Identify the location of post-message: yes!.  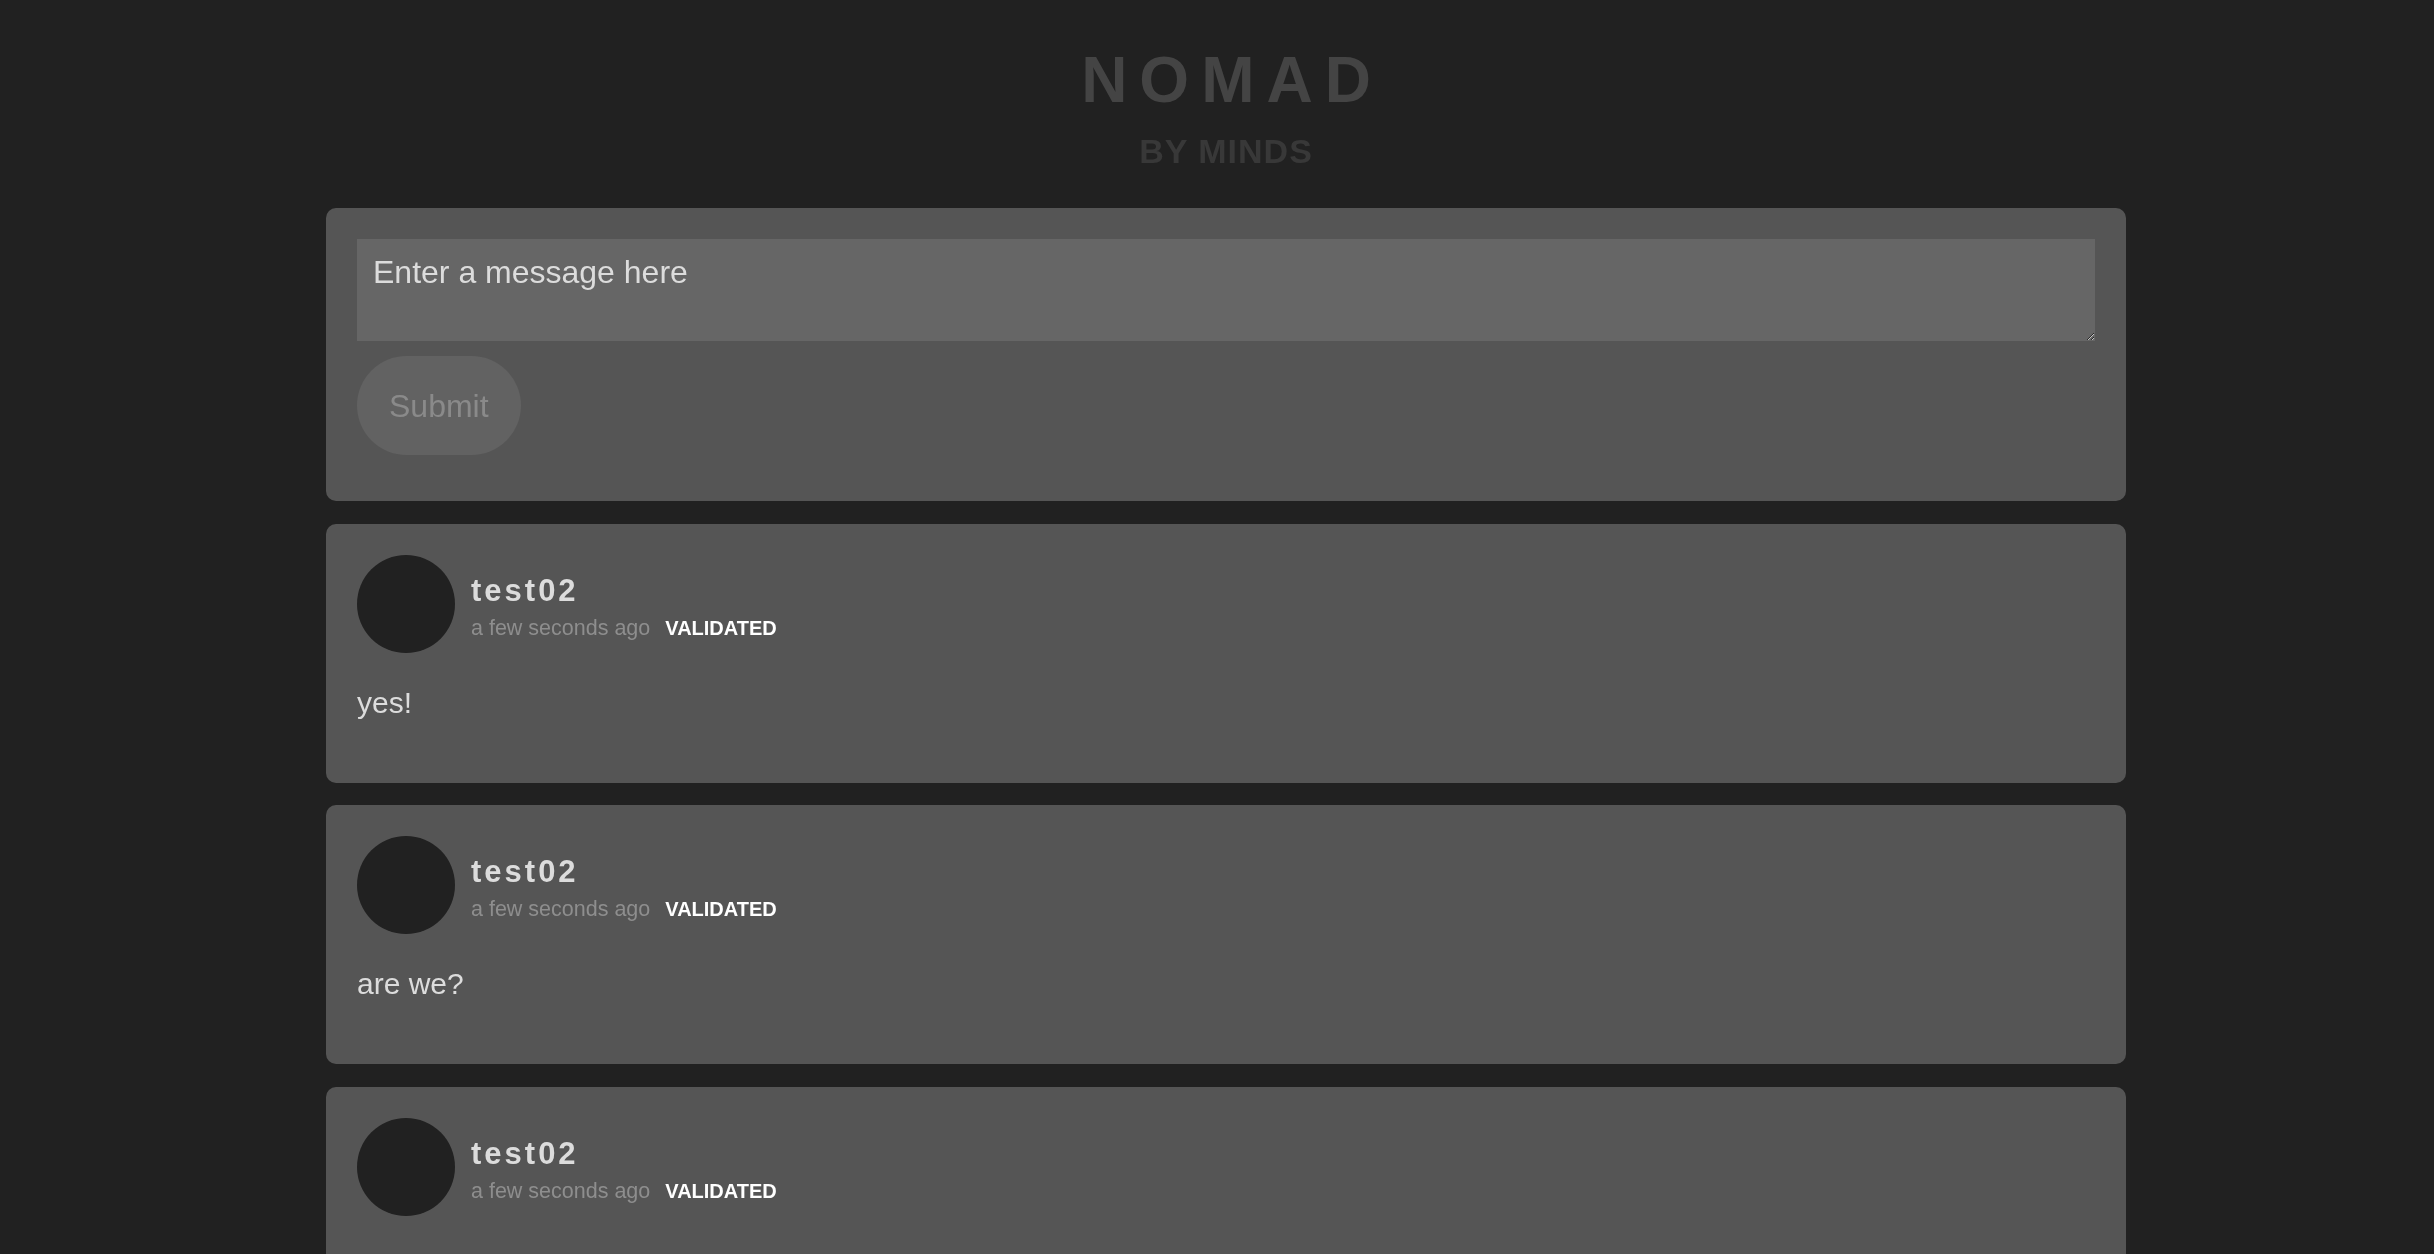
(385, 702).